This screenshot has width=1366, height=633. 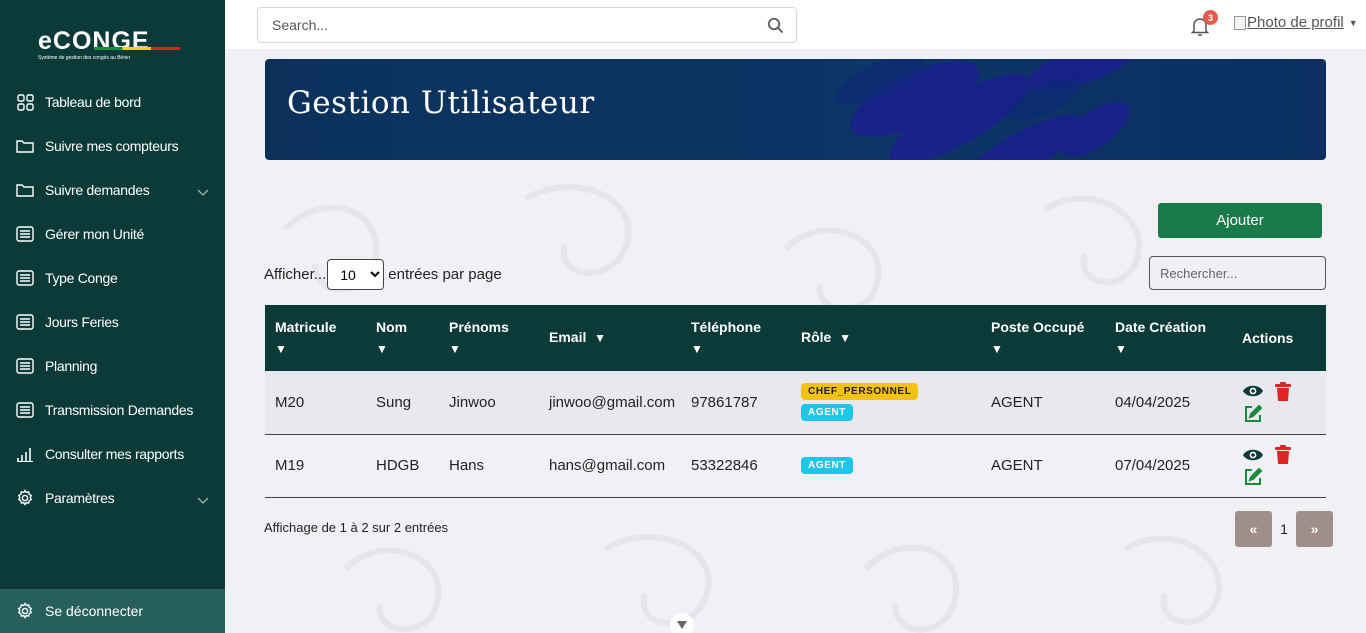 I want to click on topbar: 3 Photo de profil ▼, so click(x=795, y=24).